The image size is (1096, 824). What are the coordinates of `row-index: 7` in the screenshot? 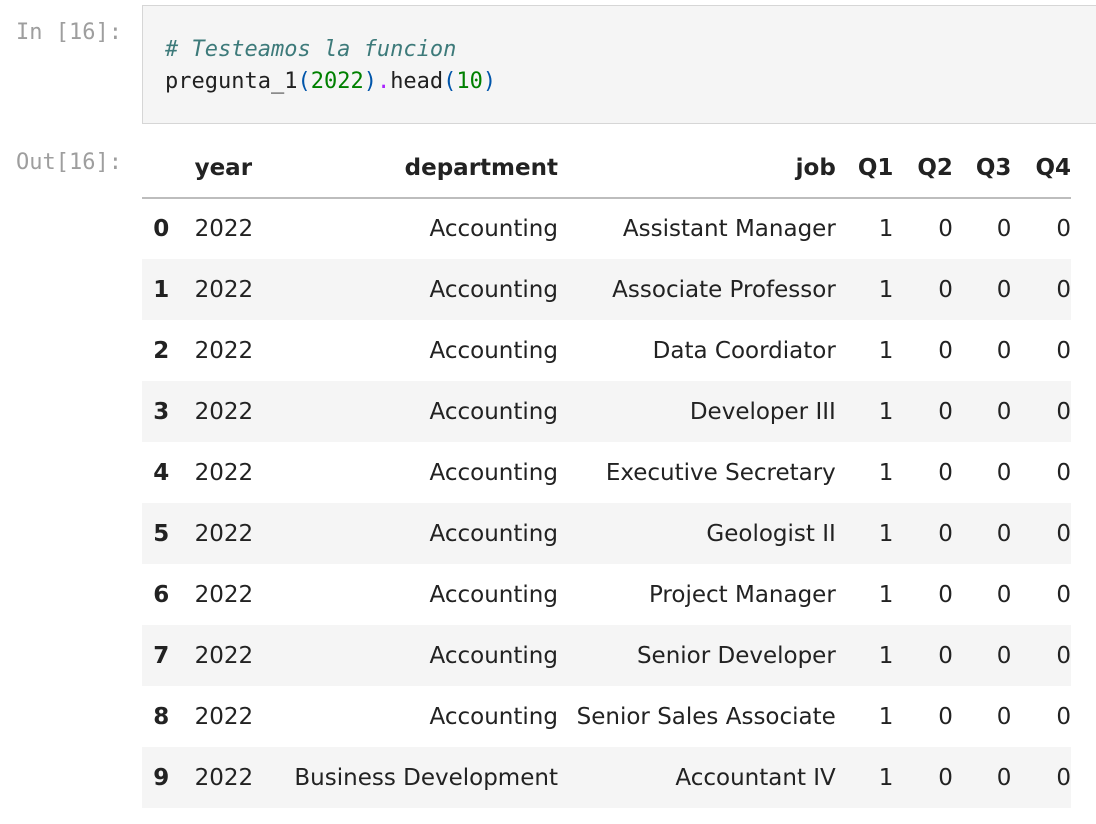 It's located at (161, 655).